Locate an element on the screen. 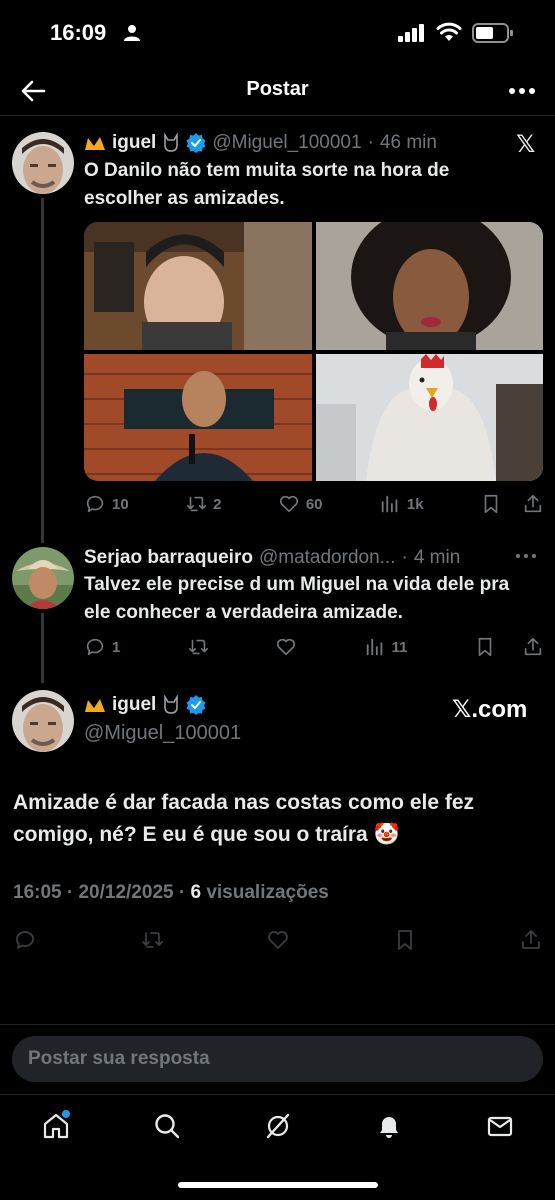 Image resolution: width=555 pixels, height=1200 pixels. bottom-navigation is located at coordinates (277, 1125).